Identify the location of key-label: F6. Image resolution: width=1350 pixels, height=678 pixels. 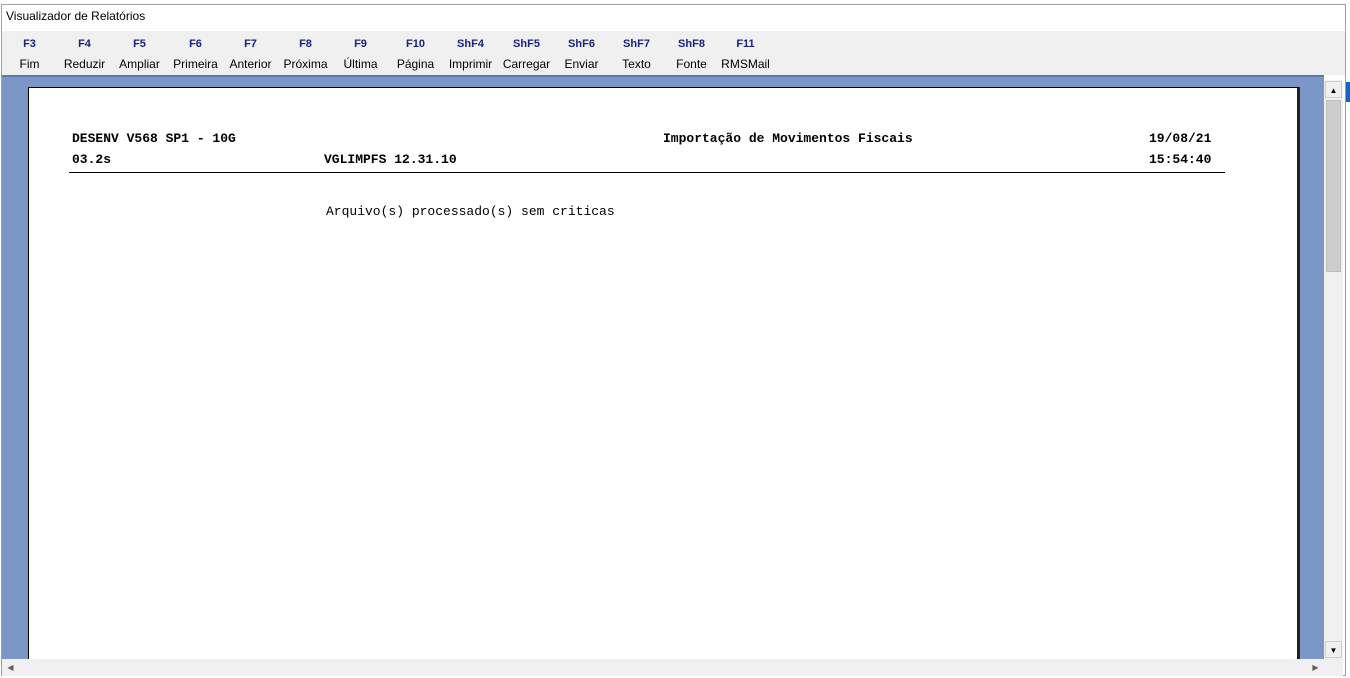
(195, 44).